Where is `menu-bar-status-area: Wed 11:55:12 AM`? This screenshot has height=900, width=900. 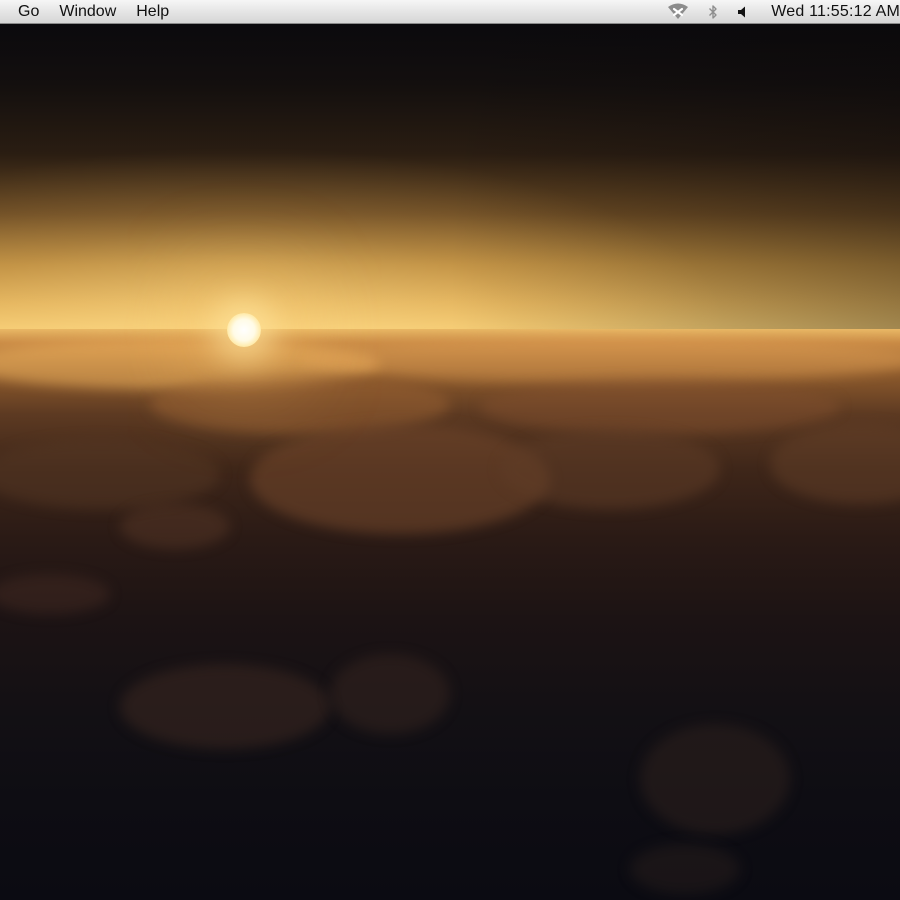 menu-bar-status-area: Wed 11:55:12 AM is located at coordinates (778, 11).